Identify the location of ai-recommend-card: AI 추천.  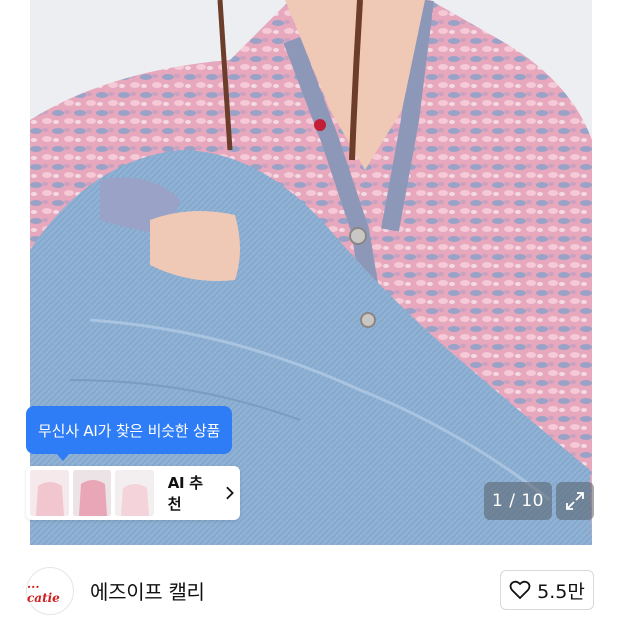
(133, 493).